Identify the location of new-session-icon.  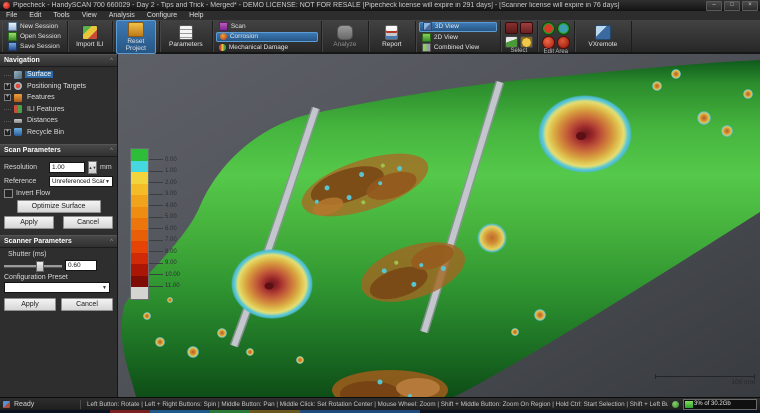
(12, 26).